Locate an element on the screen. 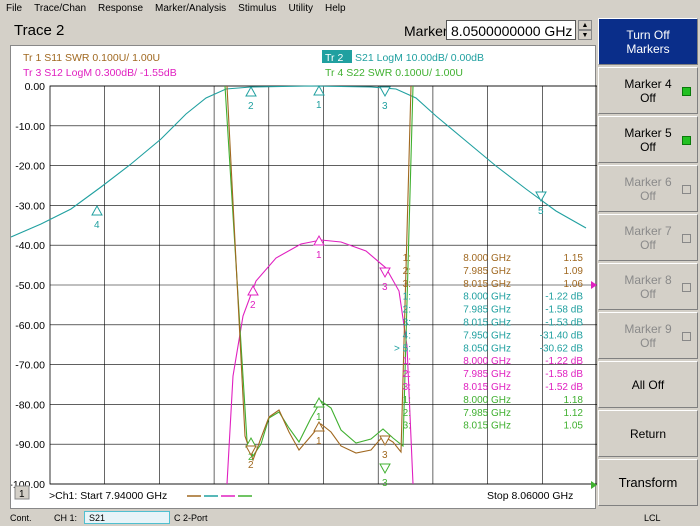 This screenshot has width=700, height=526. softkey-marker-9-off: Marker 9 Off is located at coordinates (648, 335).